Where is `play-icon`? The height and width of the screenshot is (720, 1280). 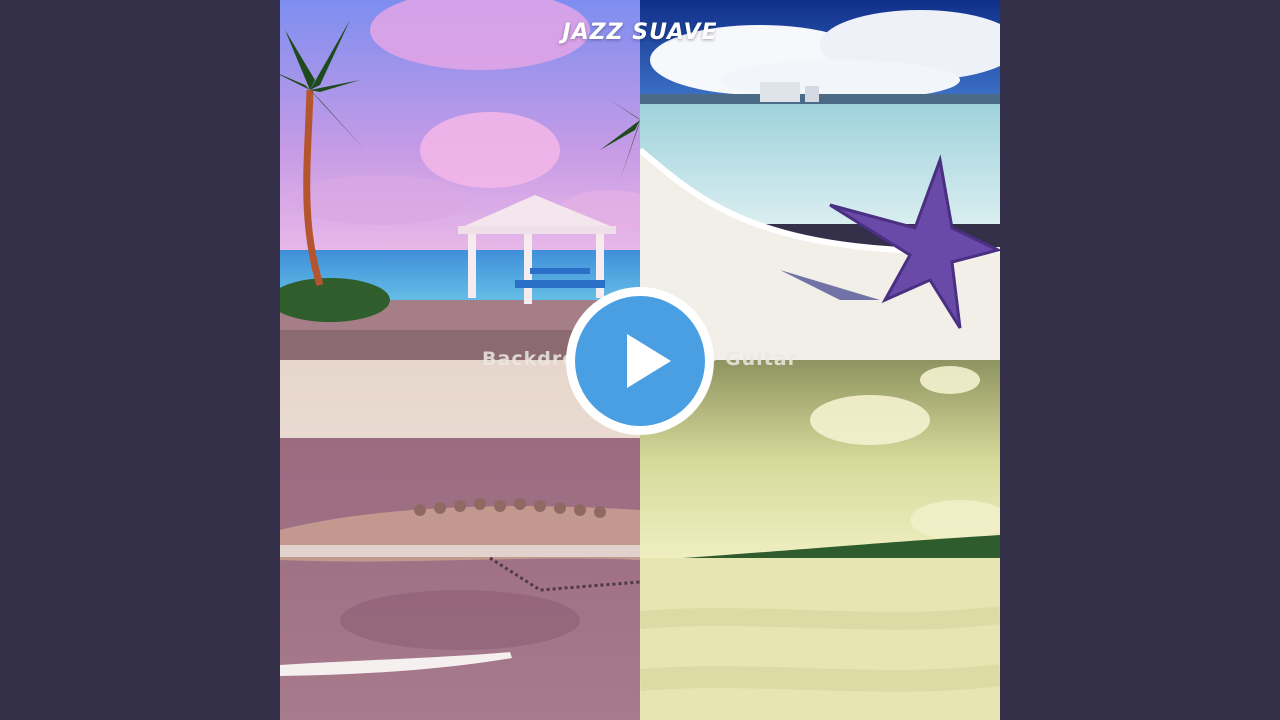 play-icon is located at coordinates (640, 361).